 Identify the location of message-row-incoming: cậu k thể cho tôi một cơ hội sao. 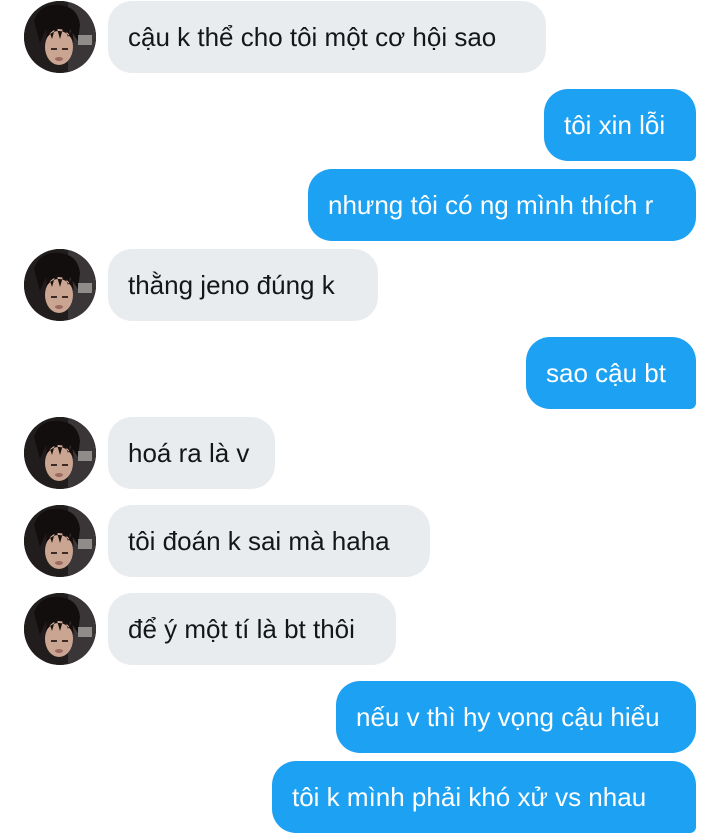
(360, 37).